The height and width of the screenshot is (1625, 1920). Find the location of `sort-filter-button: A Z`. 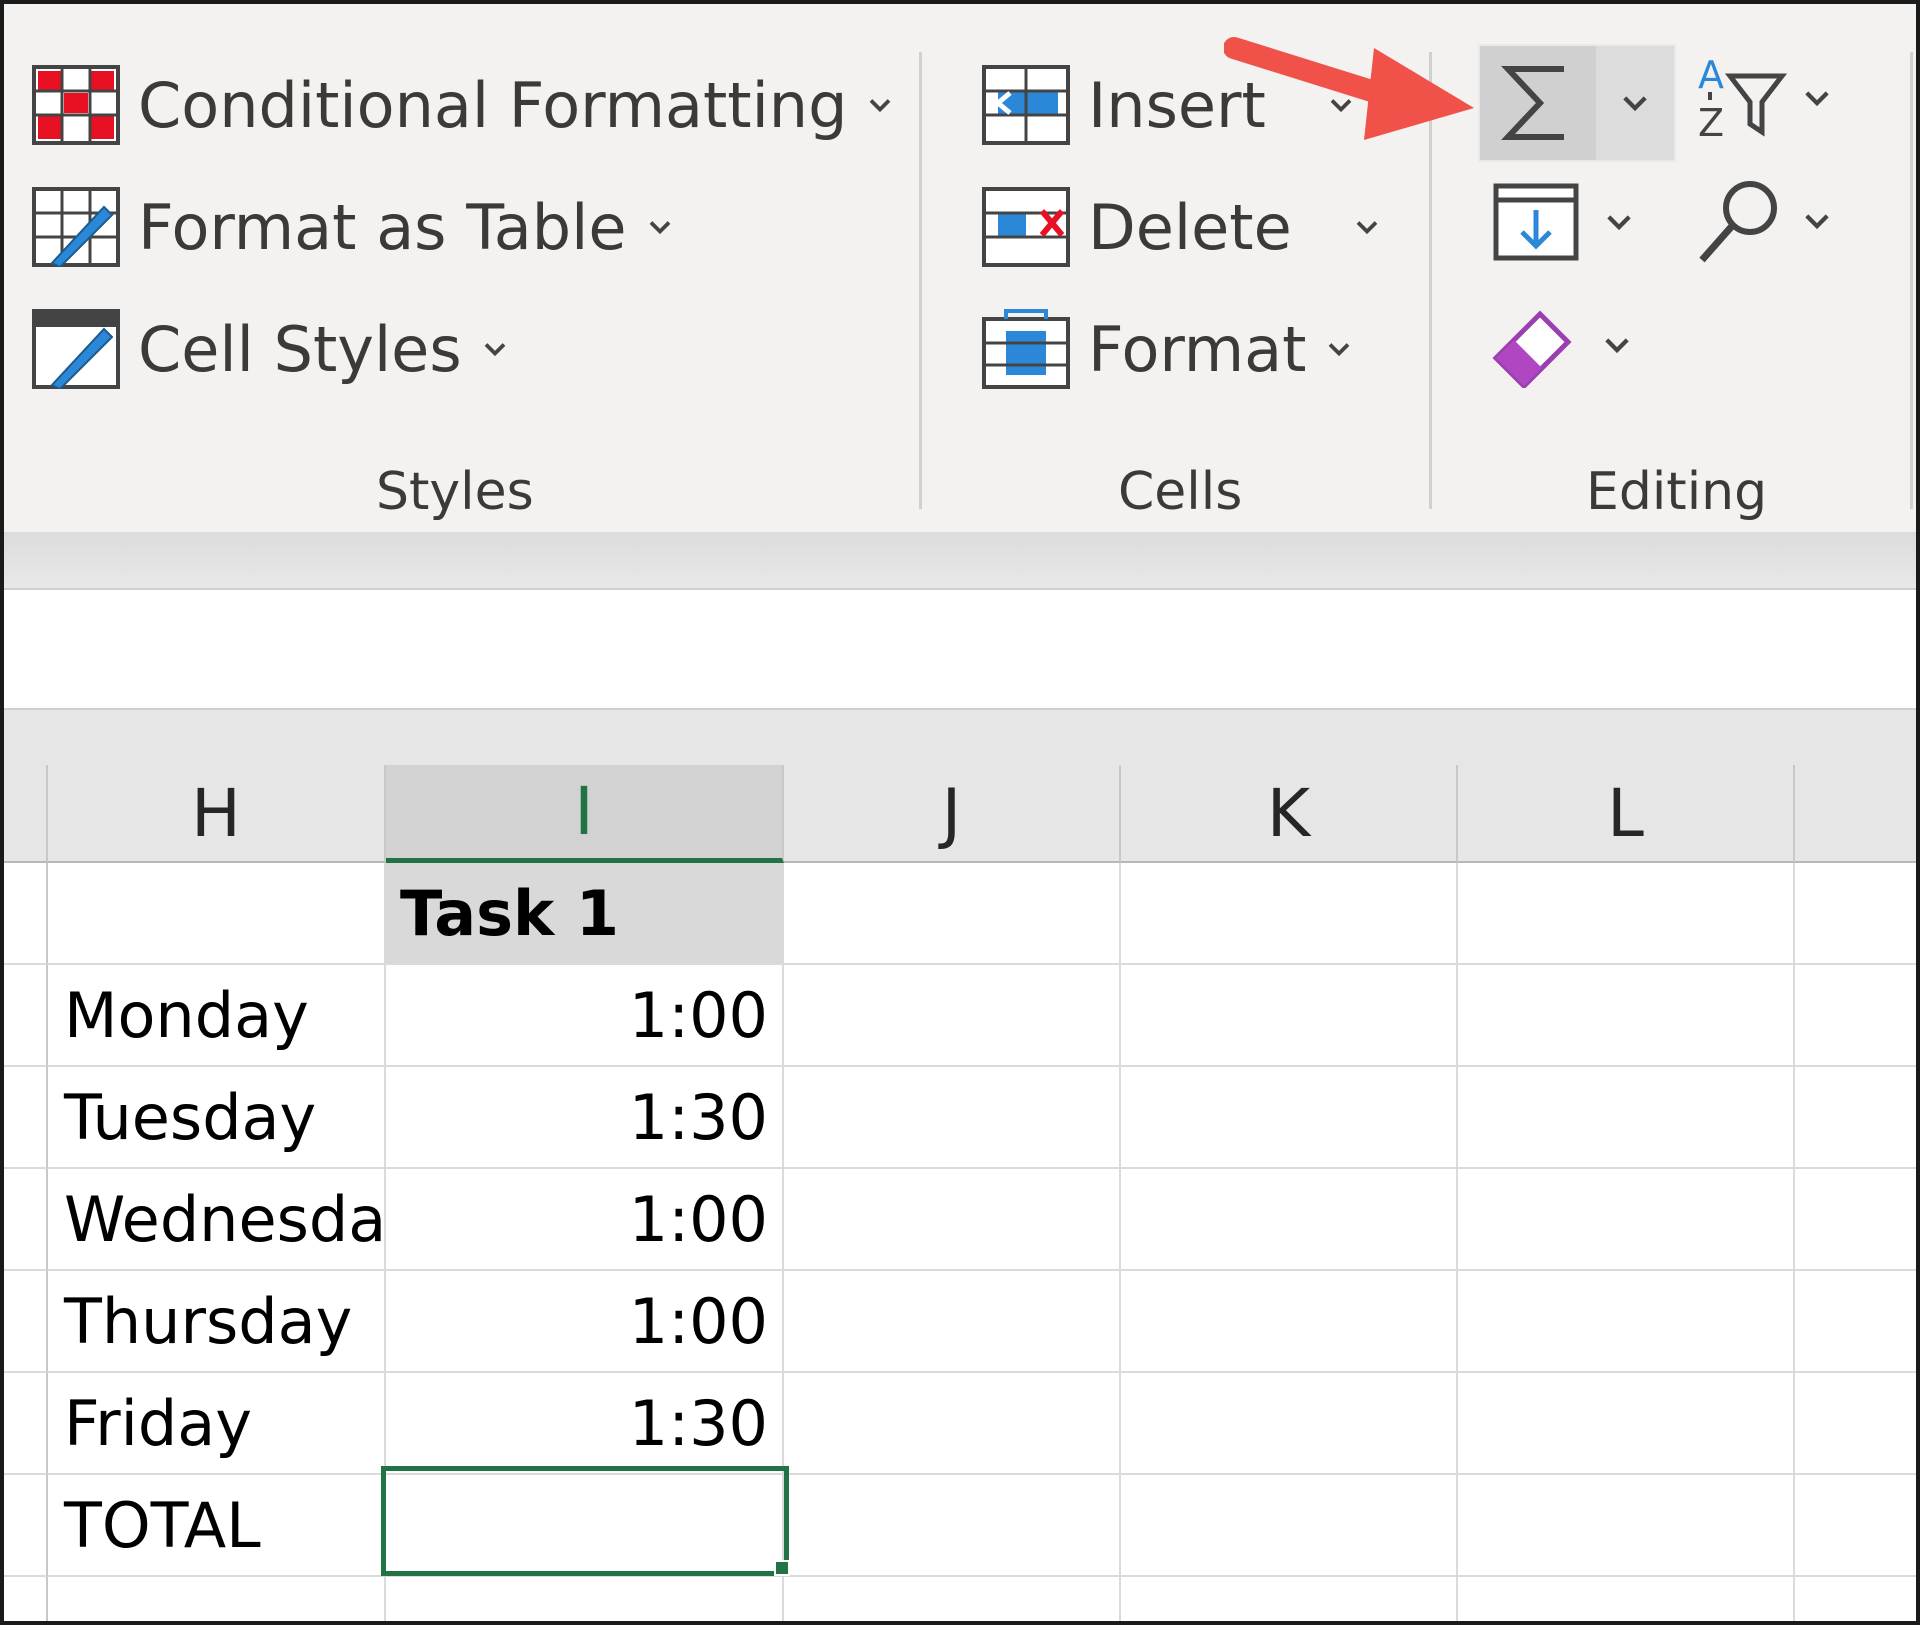

sort-filter-button: A Z is located at coordinates (1764, 98).